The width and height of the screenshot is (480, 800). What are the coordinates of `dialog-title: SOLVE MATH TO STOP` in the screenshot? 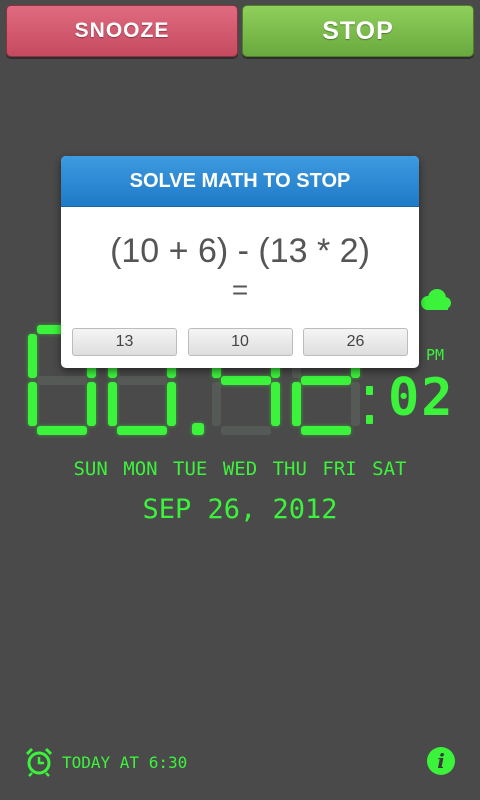 It's located at (240, 181).